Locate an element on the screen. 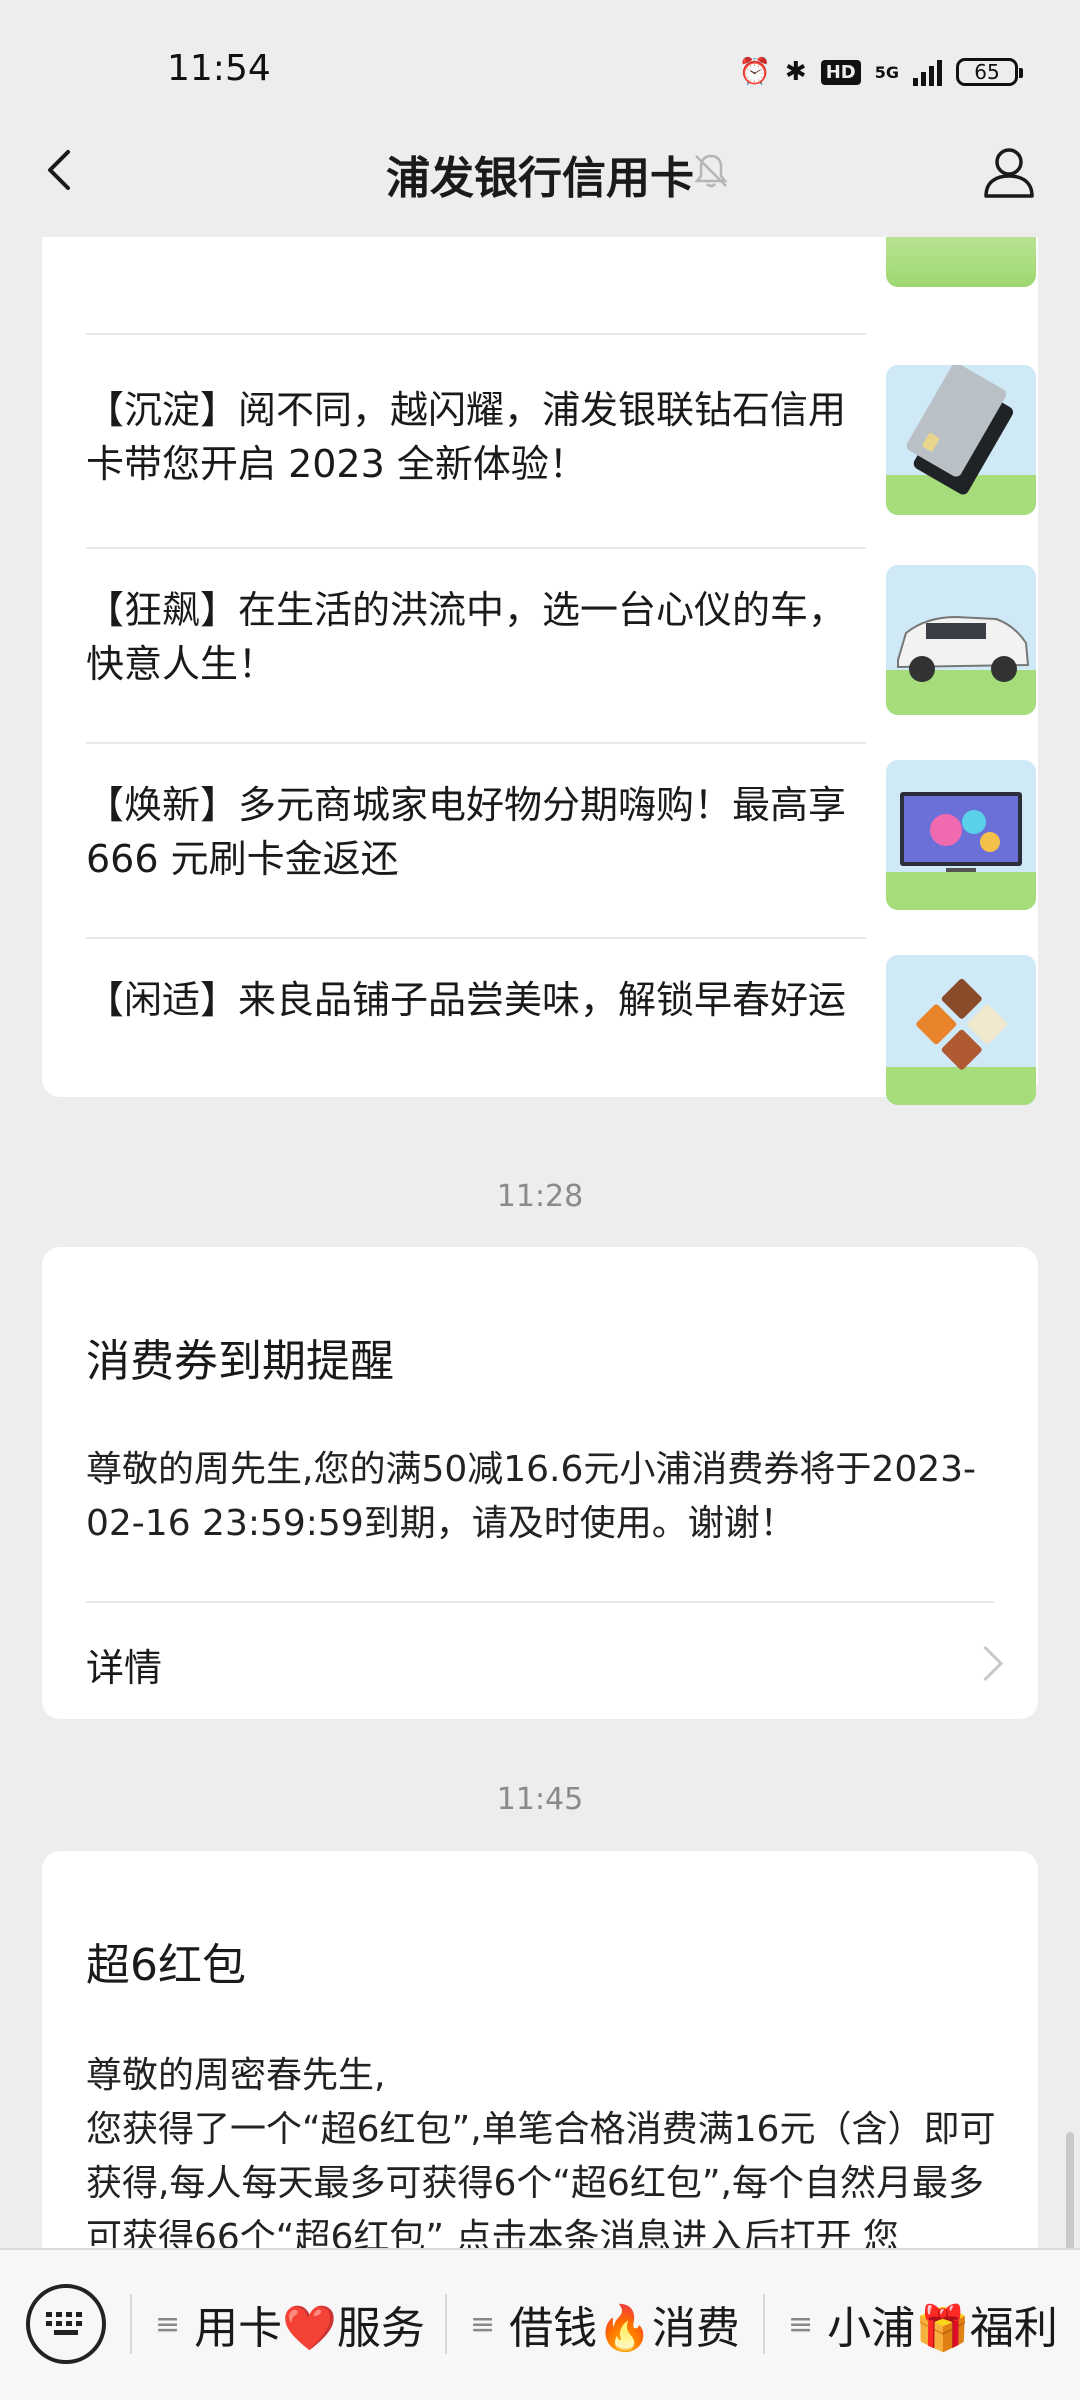 Image resolution: width=1080 pixels, height=2400 pixels. news-item: 【沉淀】阅不同，越闪耀，浦发银联钻石信用卡带您开启 2023 全新体验！ is located at coordinates (561, 445).